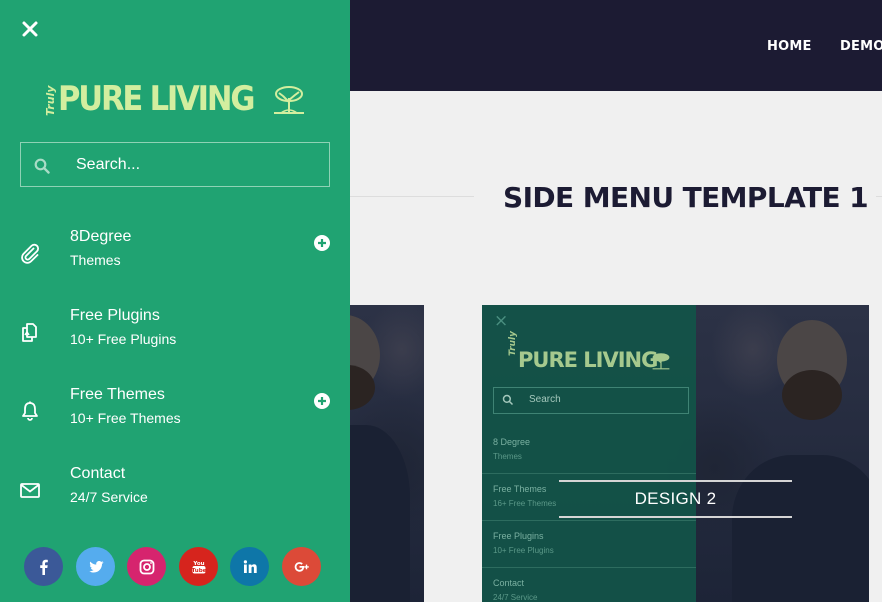 Image resolution: width=882 pixels, height=602 pixels. I want to click on logo-truly-text: Truly, so click(50, 101).